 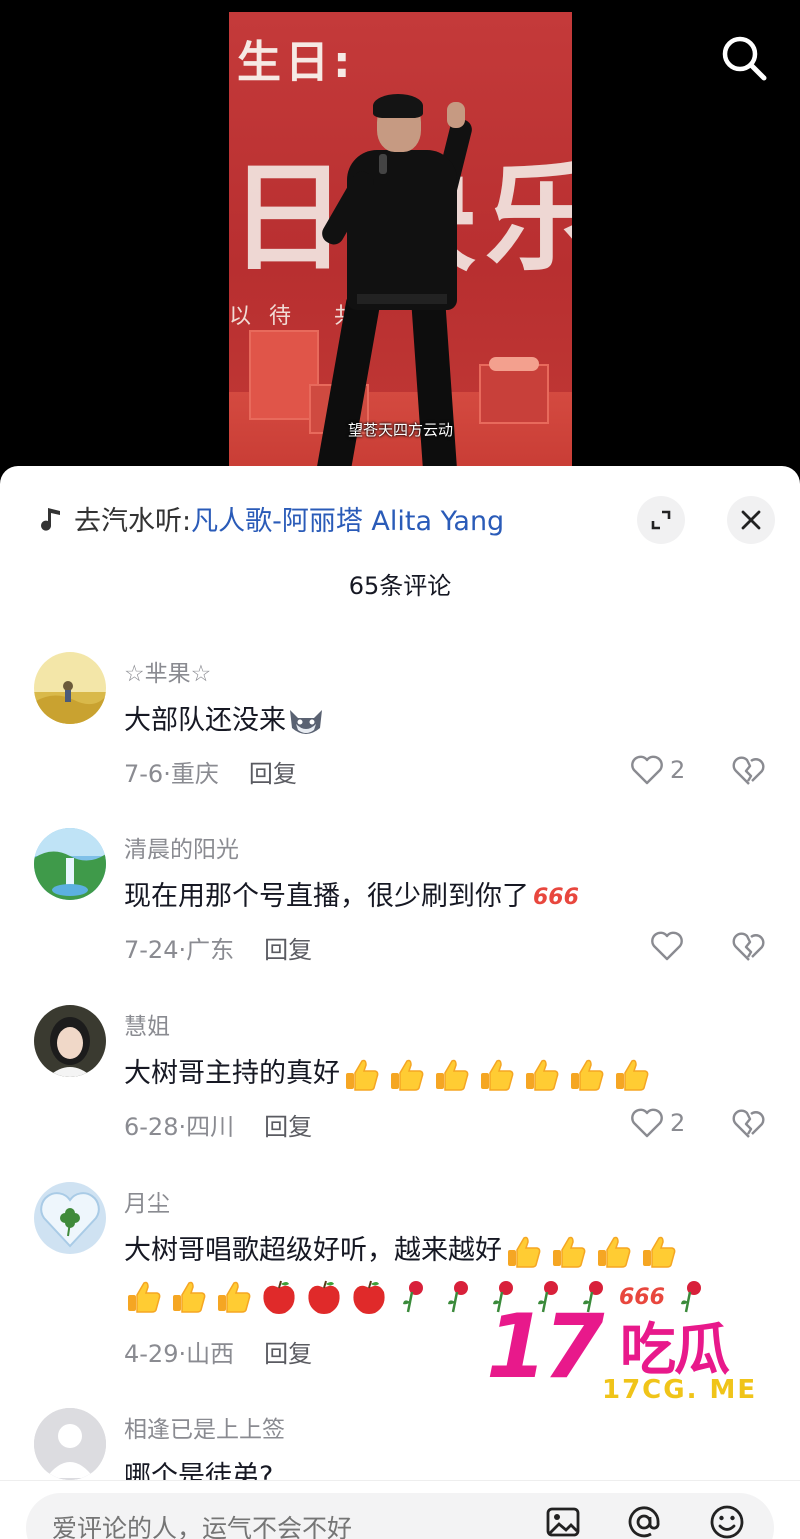 What do you see at coordinates (194, 774) in the screenshot?
I see `comment-location: 重庆` at bounding box center [194, 774].